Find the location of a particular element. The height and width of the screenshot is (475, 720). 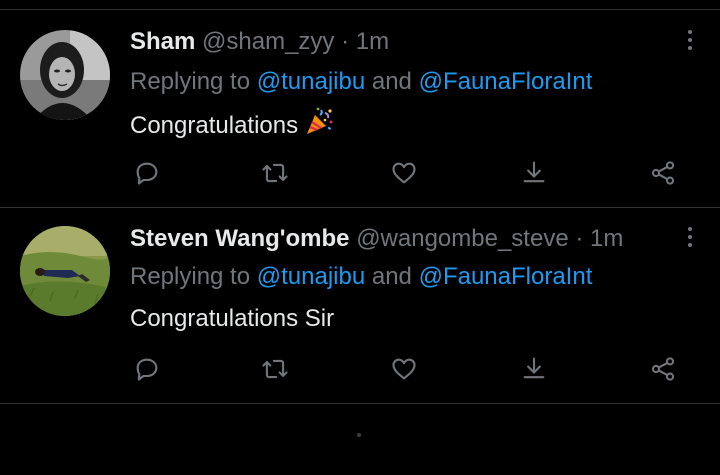

tweet-header: Steven Wang'ombe @wangombe_steve · 1m is located at coordinates (400, 239).